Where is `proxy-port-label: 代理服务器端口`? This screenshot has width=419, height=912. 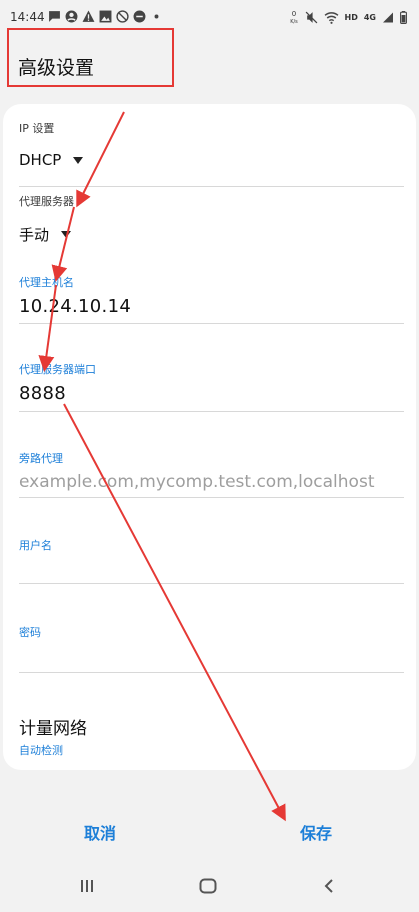
proxy-port-label: 代理服务器端口 is located at coordinates (57, 369).